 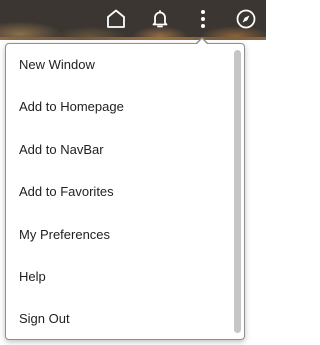 I want to click on menu-item-add-to-homepage: Add to Homepage, so click(x=120, y=107).